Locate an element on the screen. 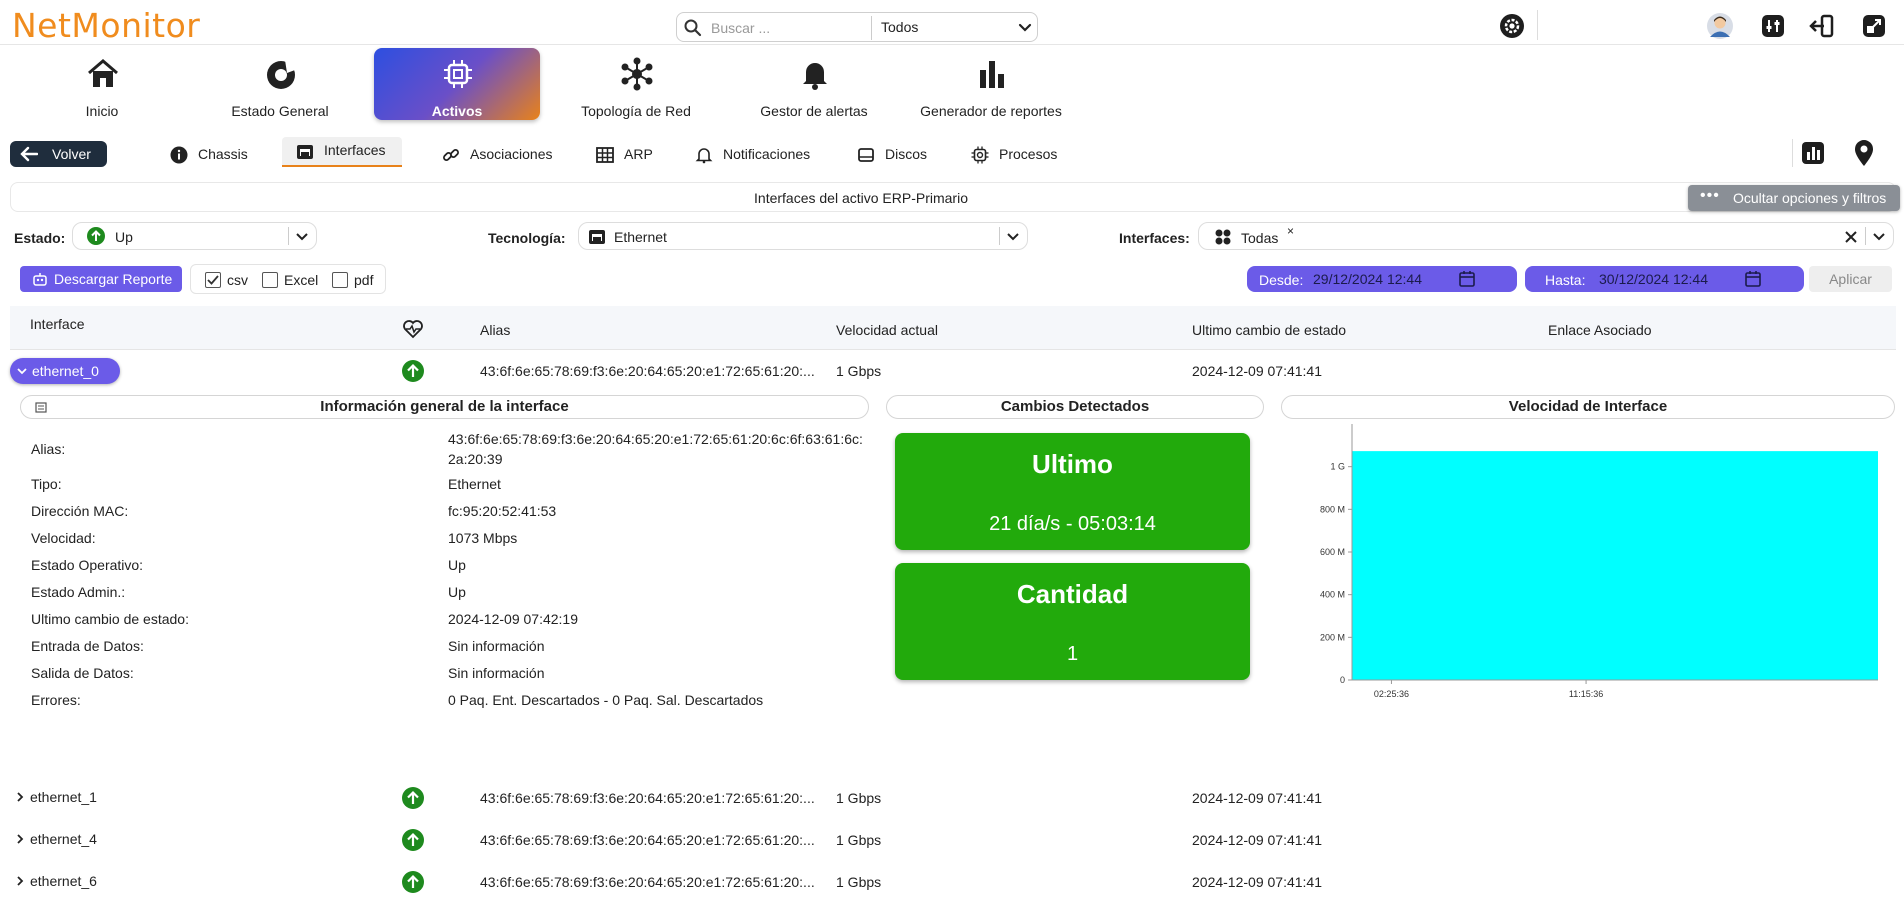 The height and width of the screenshot is (906, 1904). col-interface: Interface is located at coordinates (57, 324).